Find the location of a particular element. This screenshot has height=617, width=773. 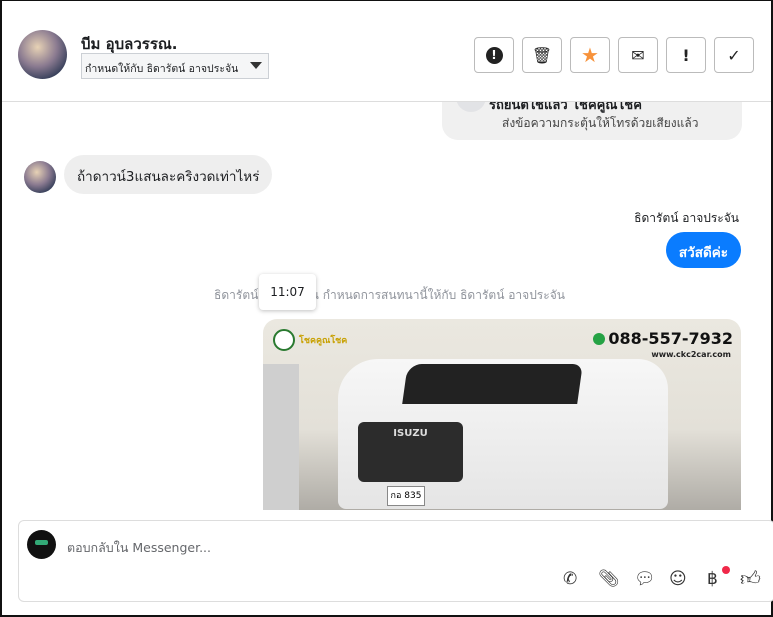

attach-icon: 📎︎ is located at coordinates (609, 579).